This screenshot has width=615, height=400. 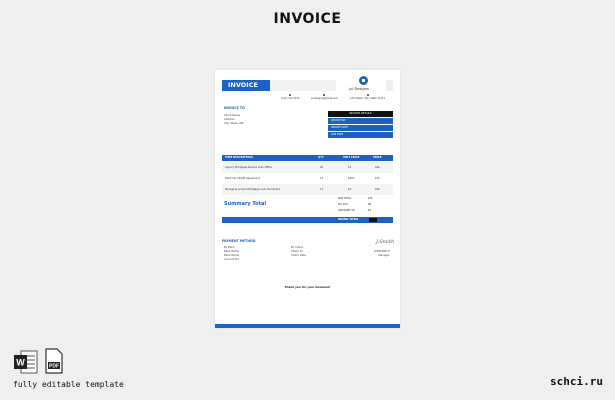 What do you see at coordinates (248, 167) in the screenshot?
I see `item-desc: Agency Mortgage Service Loan Office` at bounding box center [248, 167].